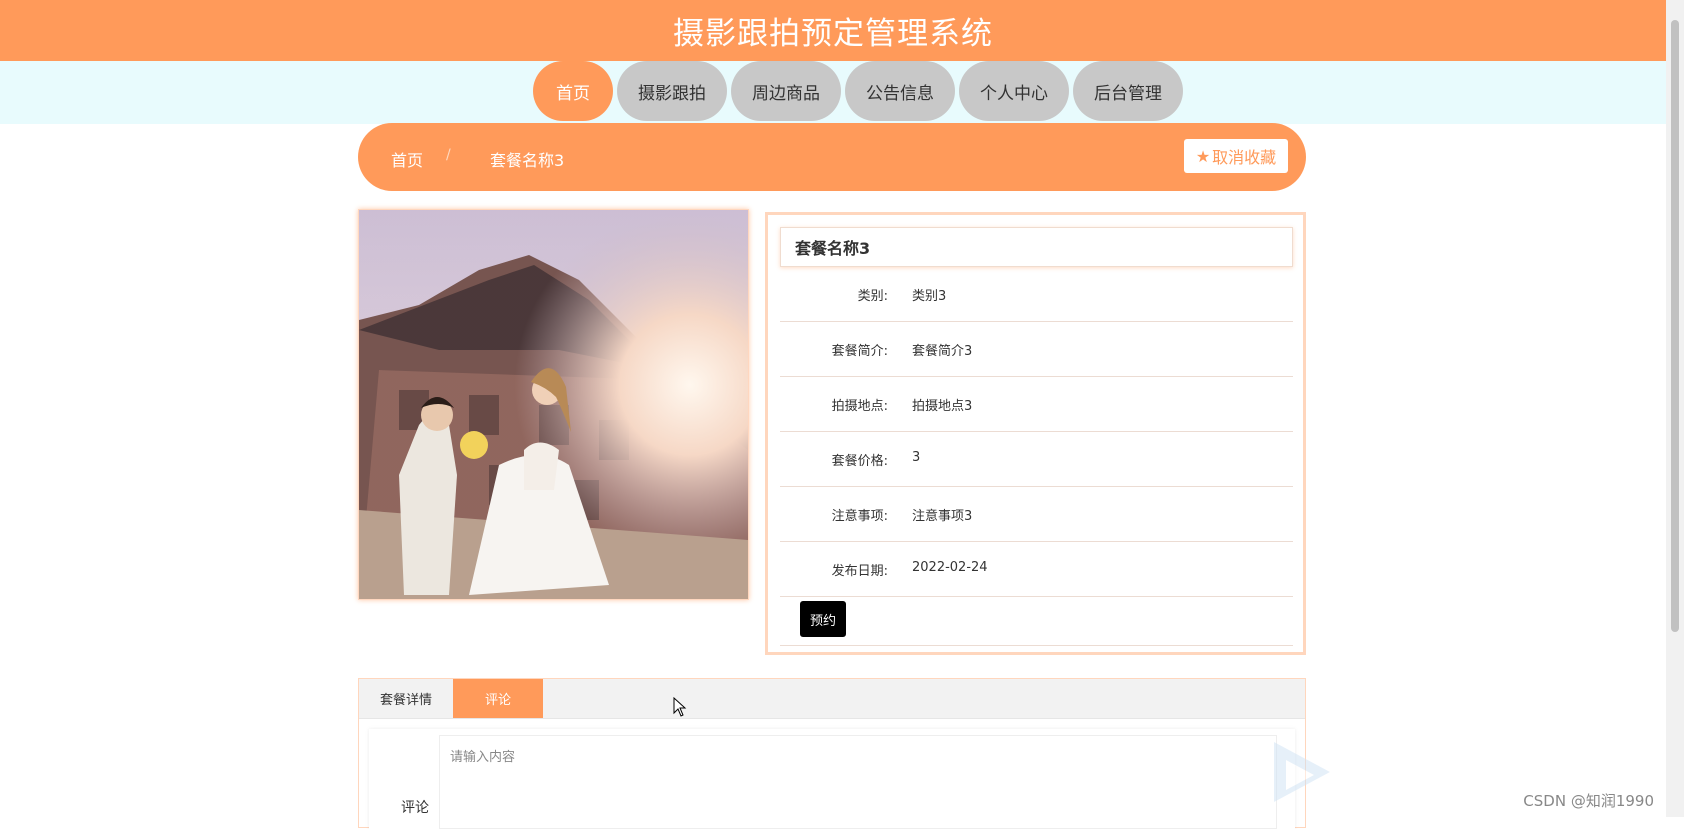  I want to click on play-logo-icon, so click(1302, 772).